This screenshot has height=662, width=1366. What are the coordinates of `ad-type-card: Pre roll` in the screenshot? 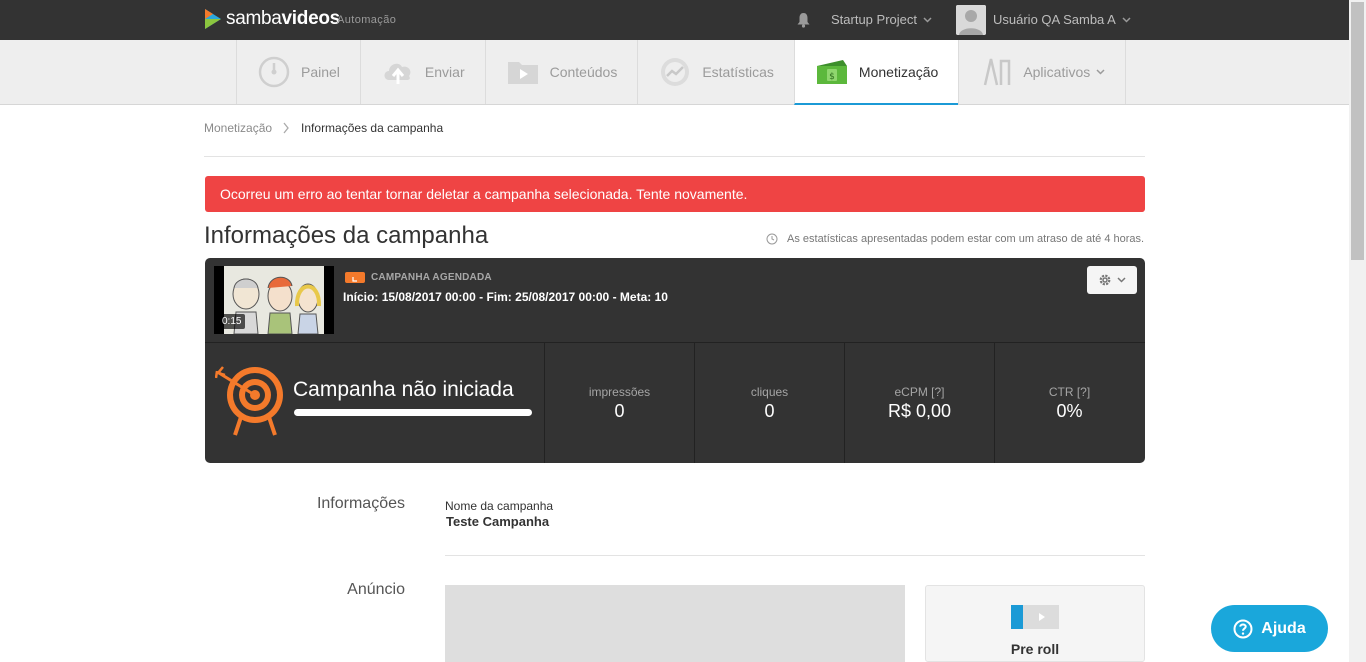 It's located at (1035, 623).